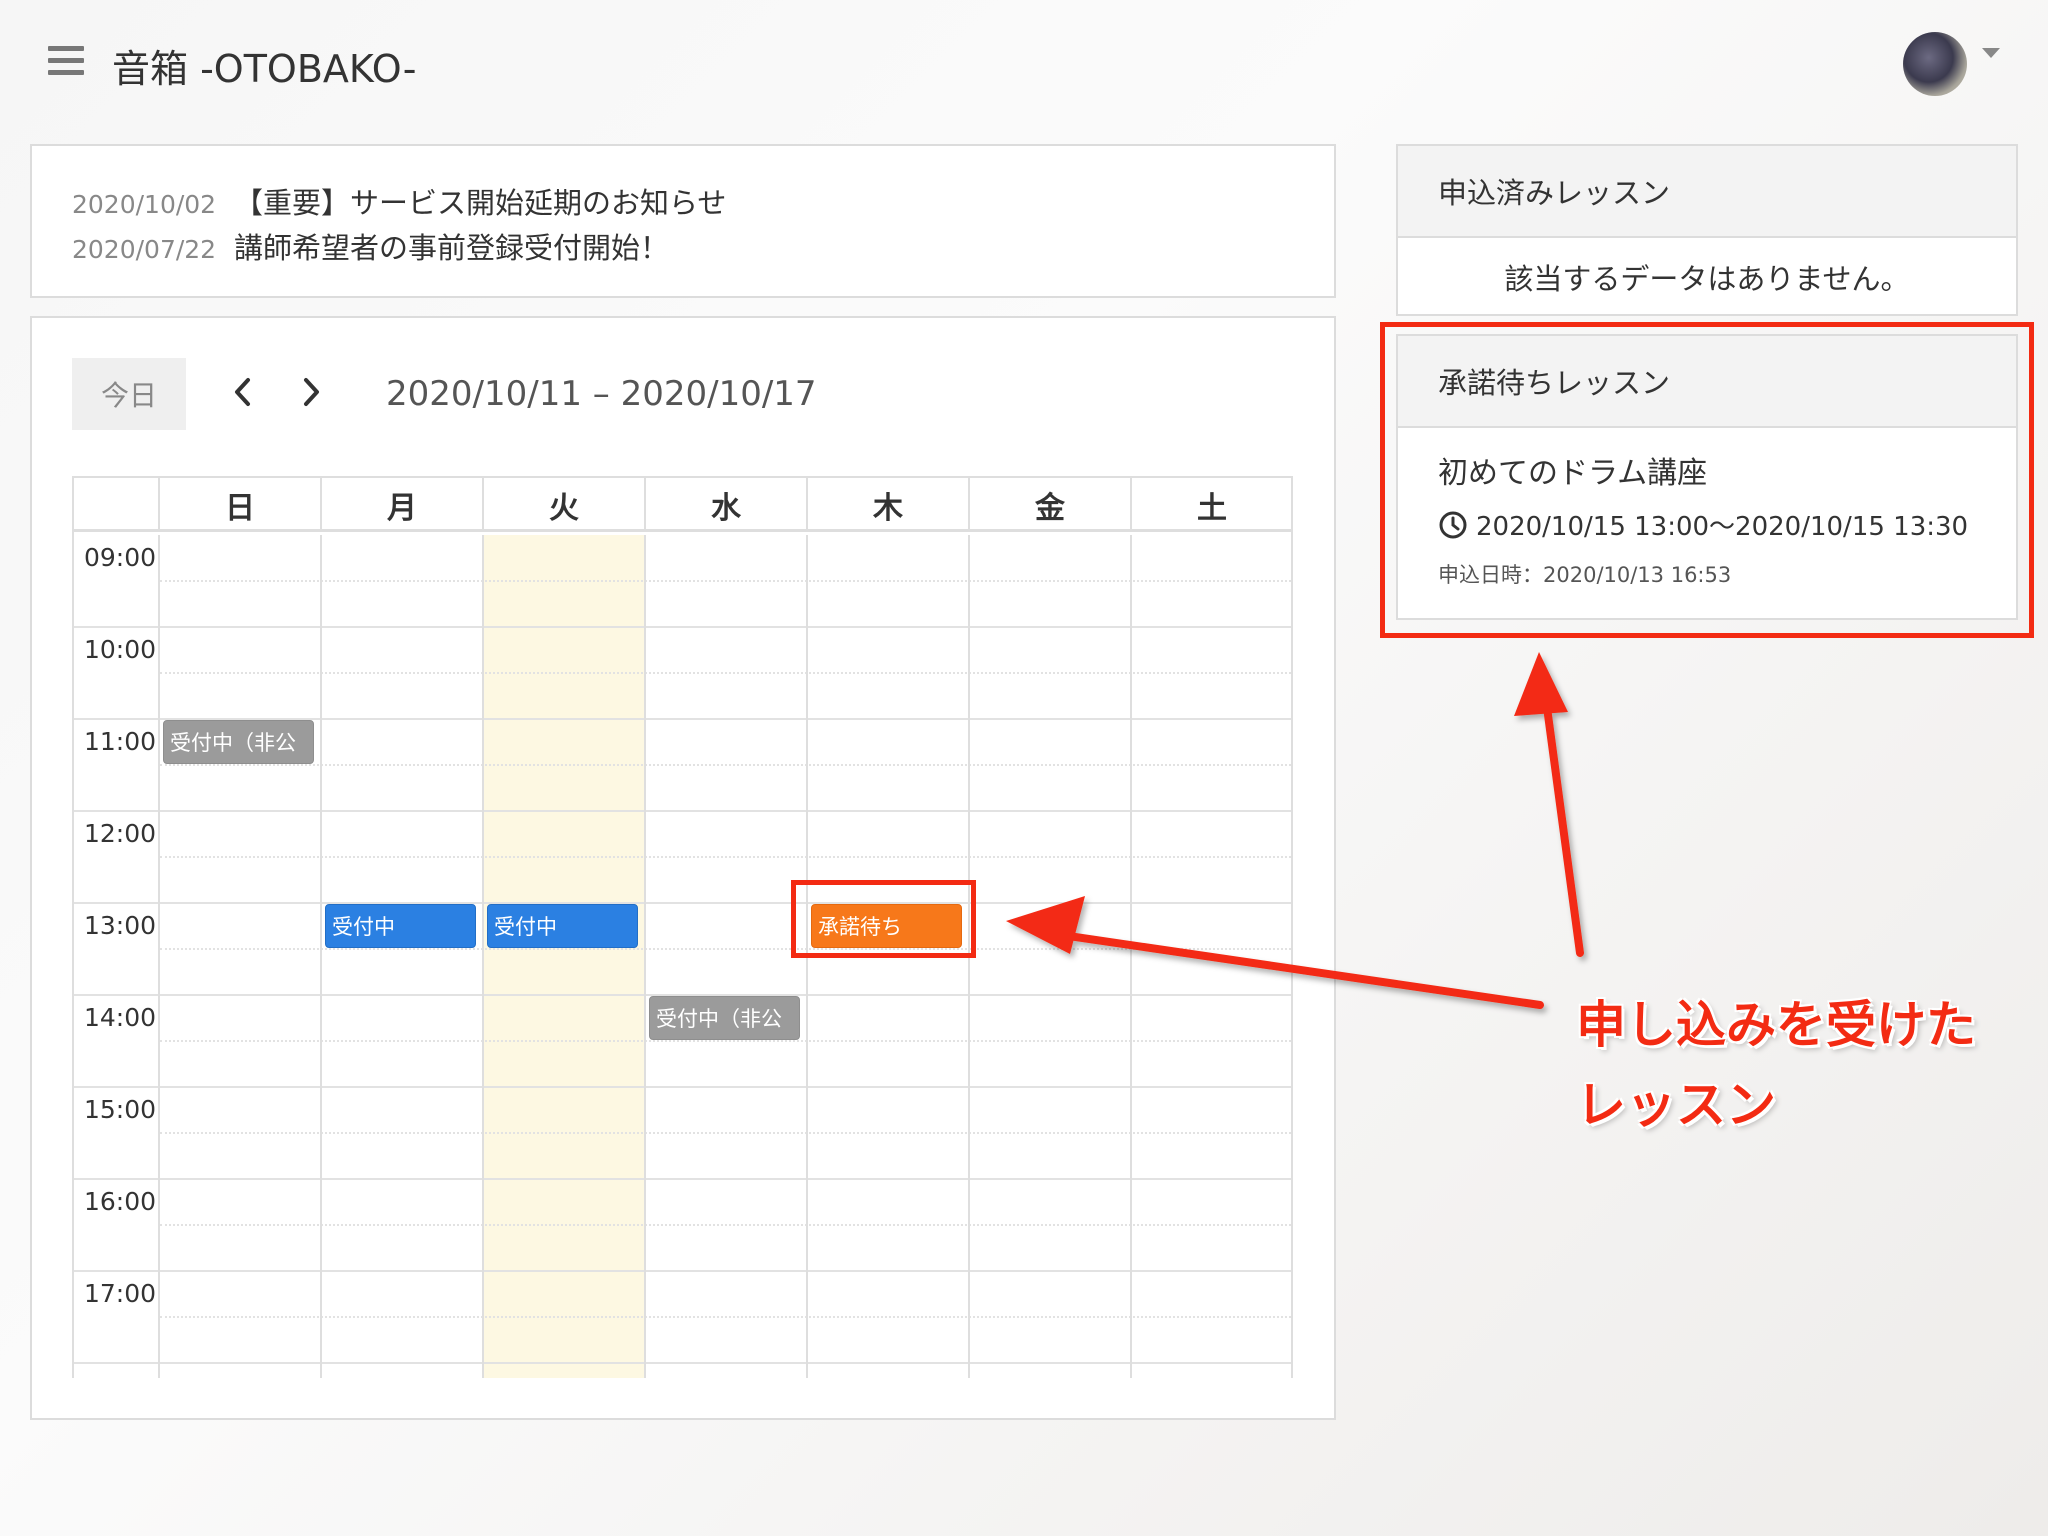 The image size is (2048, 1536). Describe the element at coordinates (1935, 64) in the screenshot. I see `avatar` at that location.